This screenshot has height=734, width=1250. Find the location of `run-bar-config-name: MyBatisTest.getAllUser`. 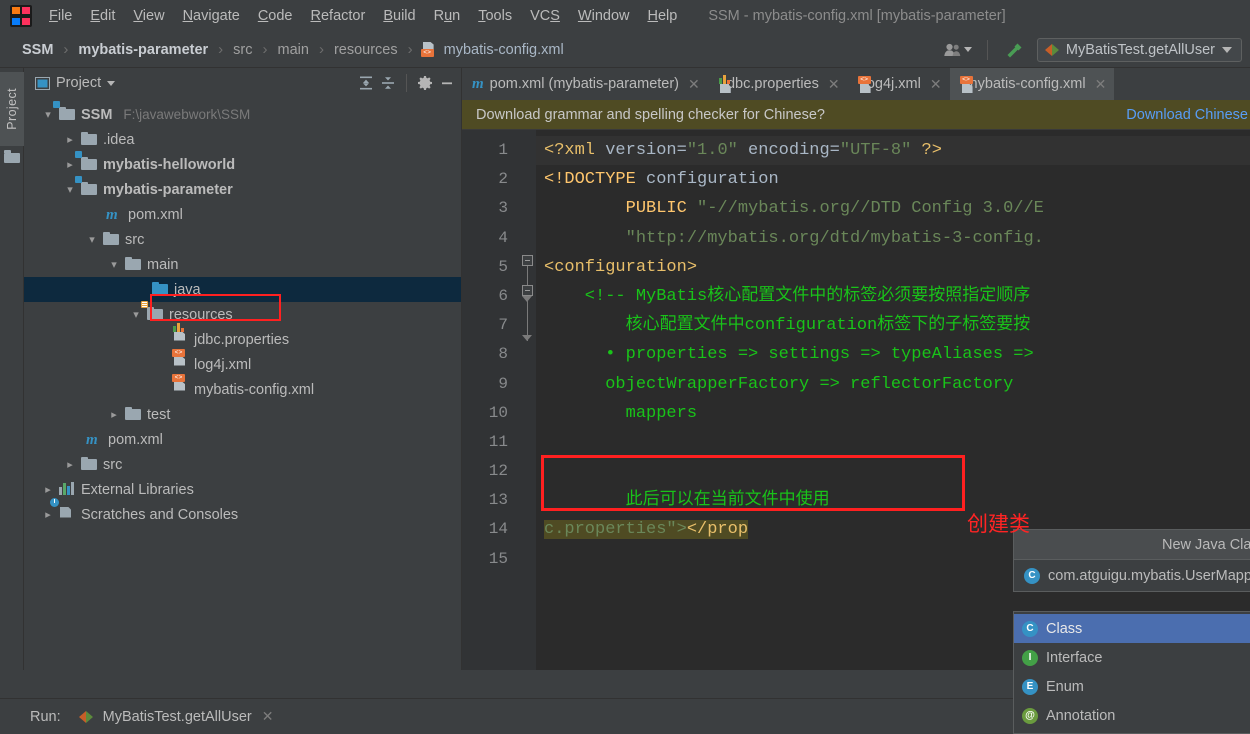

run-bar-config-name: MyBatisTest.getAllUser is located at coordinates (177, 717).